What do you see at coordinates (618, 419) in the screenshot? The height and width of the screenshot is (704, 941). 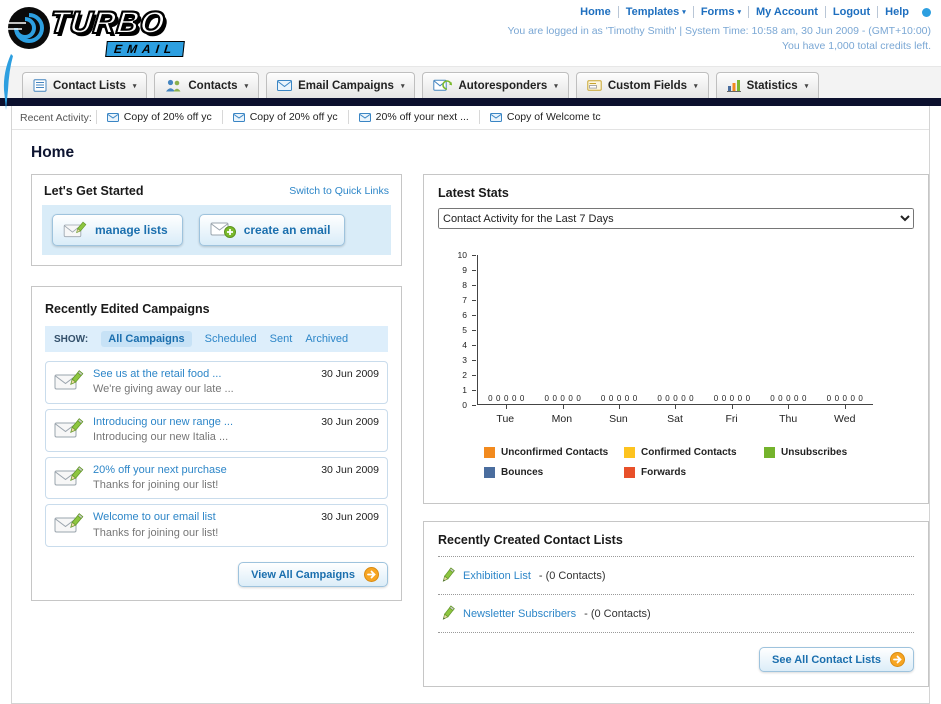 I see `x-axis-label: Sun` at bounding box center [618, 419].